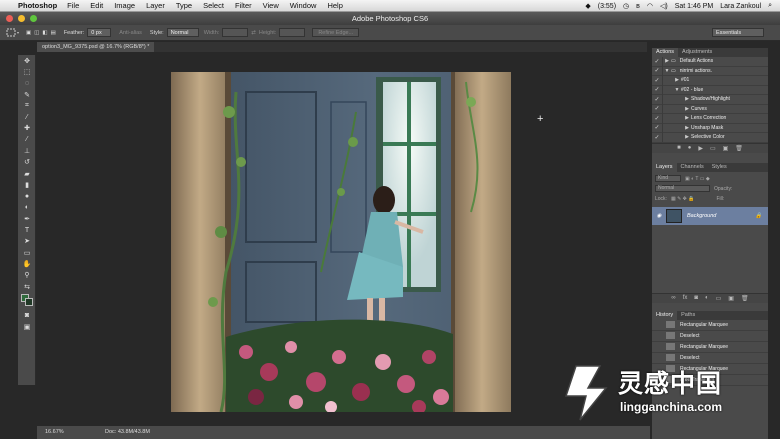  Describe the element at coordinates (99, 32) in the screenshot. I see `feather-input: 0 px` at that location.